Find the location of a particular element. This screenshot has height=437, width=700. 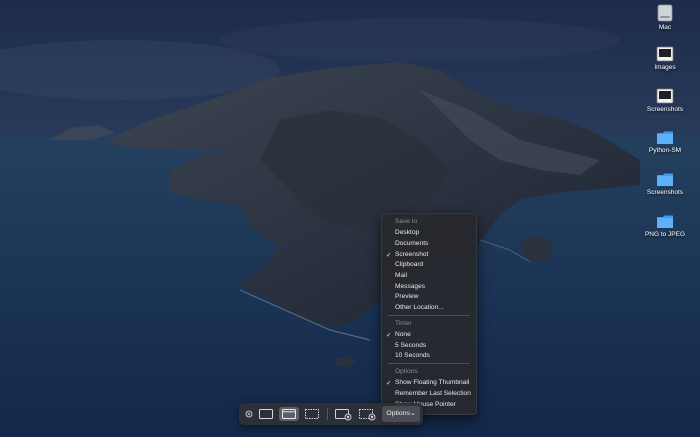

desktop-item-mac: Mac is located at coordinates (665, 18).